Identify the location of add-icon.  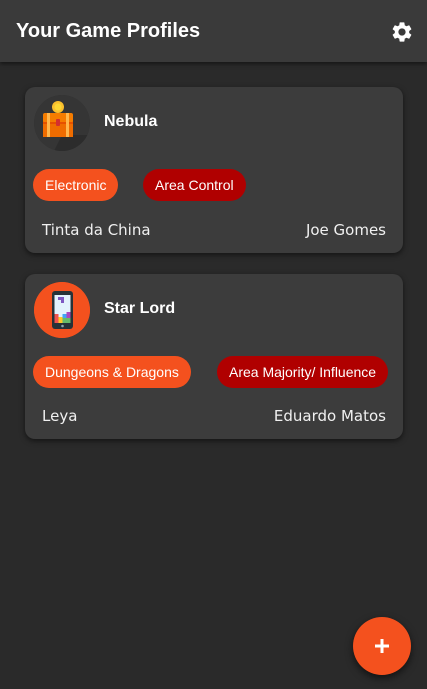
(382, 646).